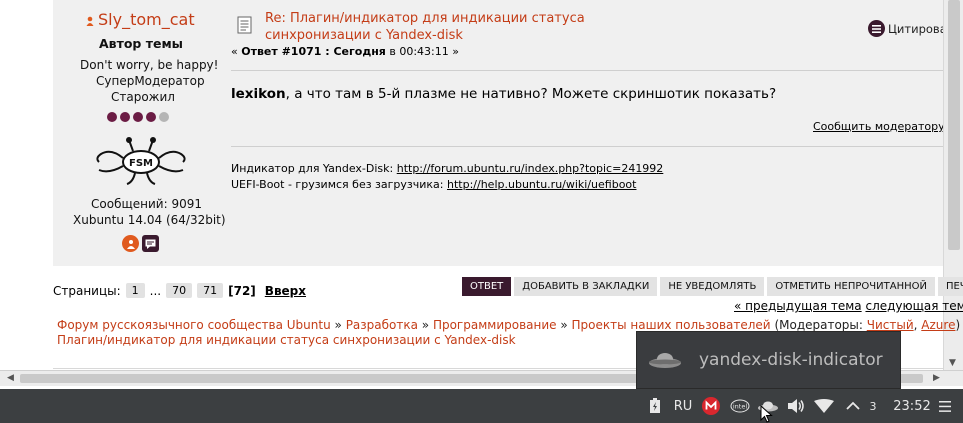  What do you see at coordinates (90, 21) in the screenshot?
I see `online-status-icon` at bounding box center [90, 21].